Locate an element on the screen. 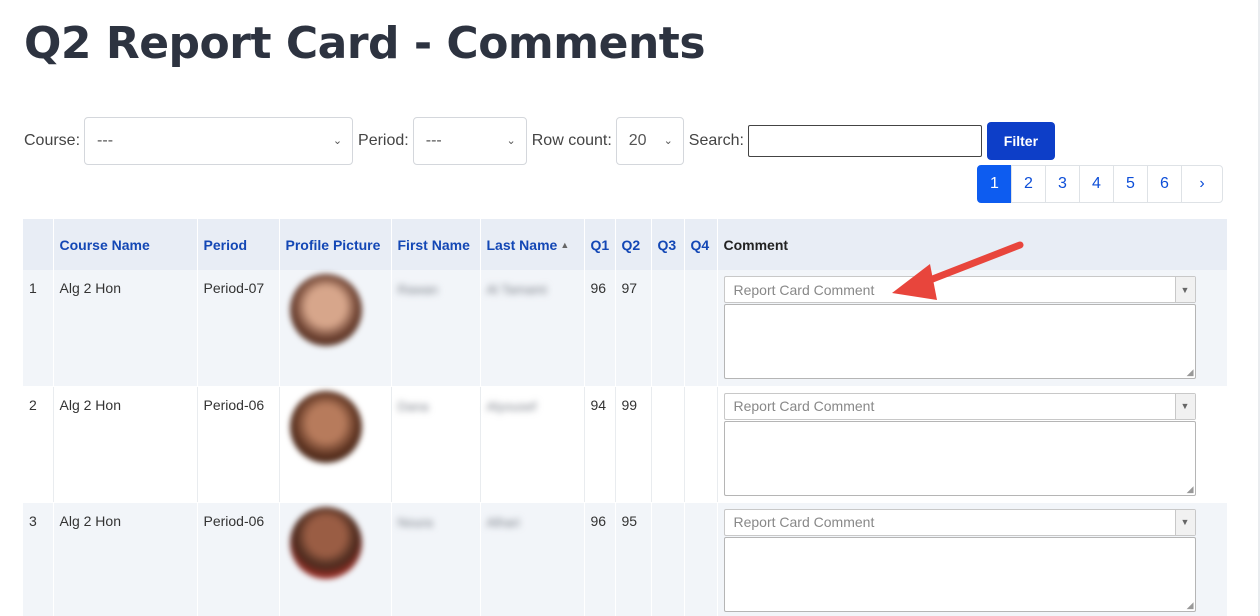 The width and height of the screenshot is (1260, 616). col-header-period: Period is located at coordinates (238, 244).